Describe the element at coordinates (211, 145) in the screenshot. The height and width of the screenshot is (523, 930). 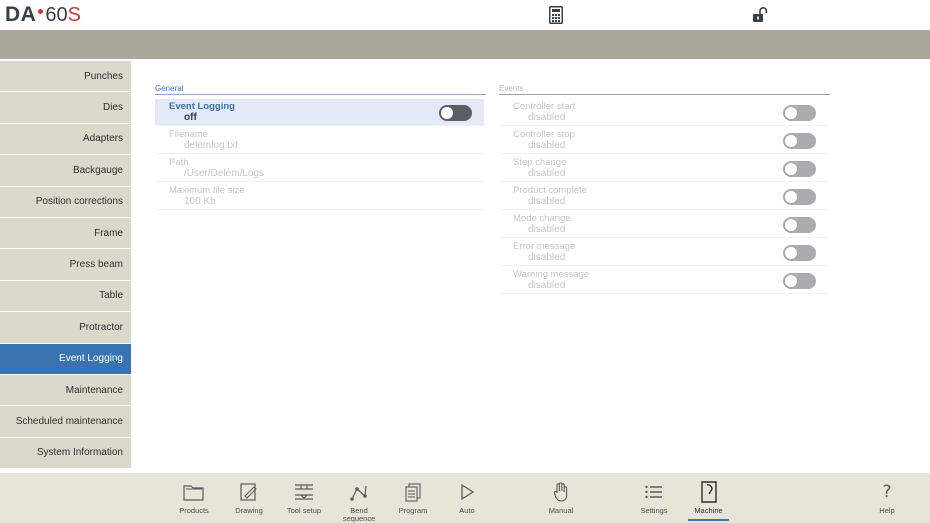
I see `filename-value: delemlog.txt` at that location.